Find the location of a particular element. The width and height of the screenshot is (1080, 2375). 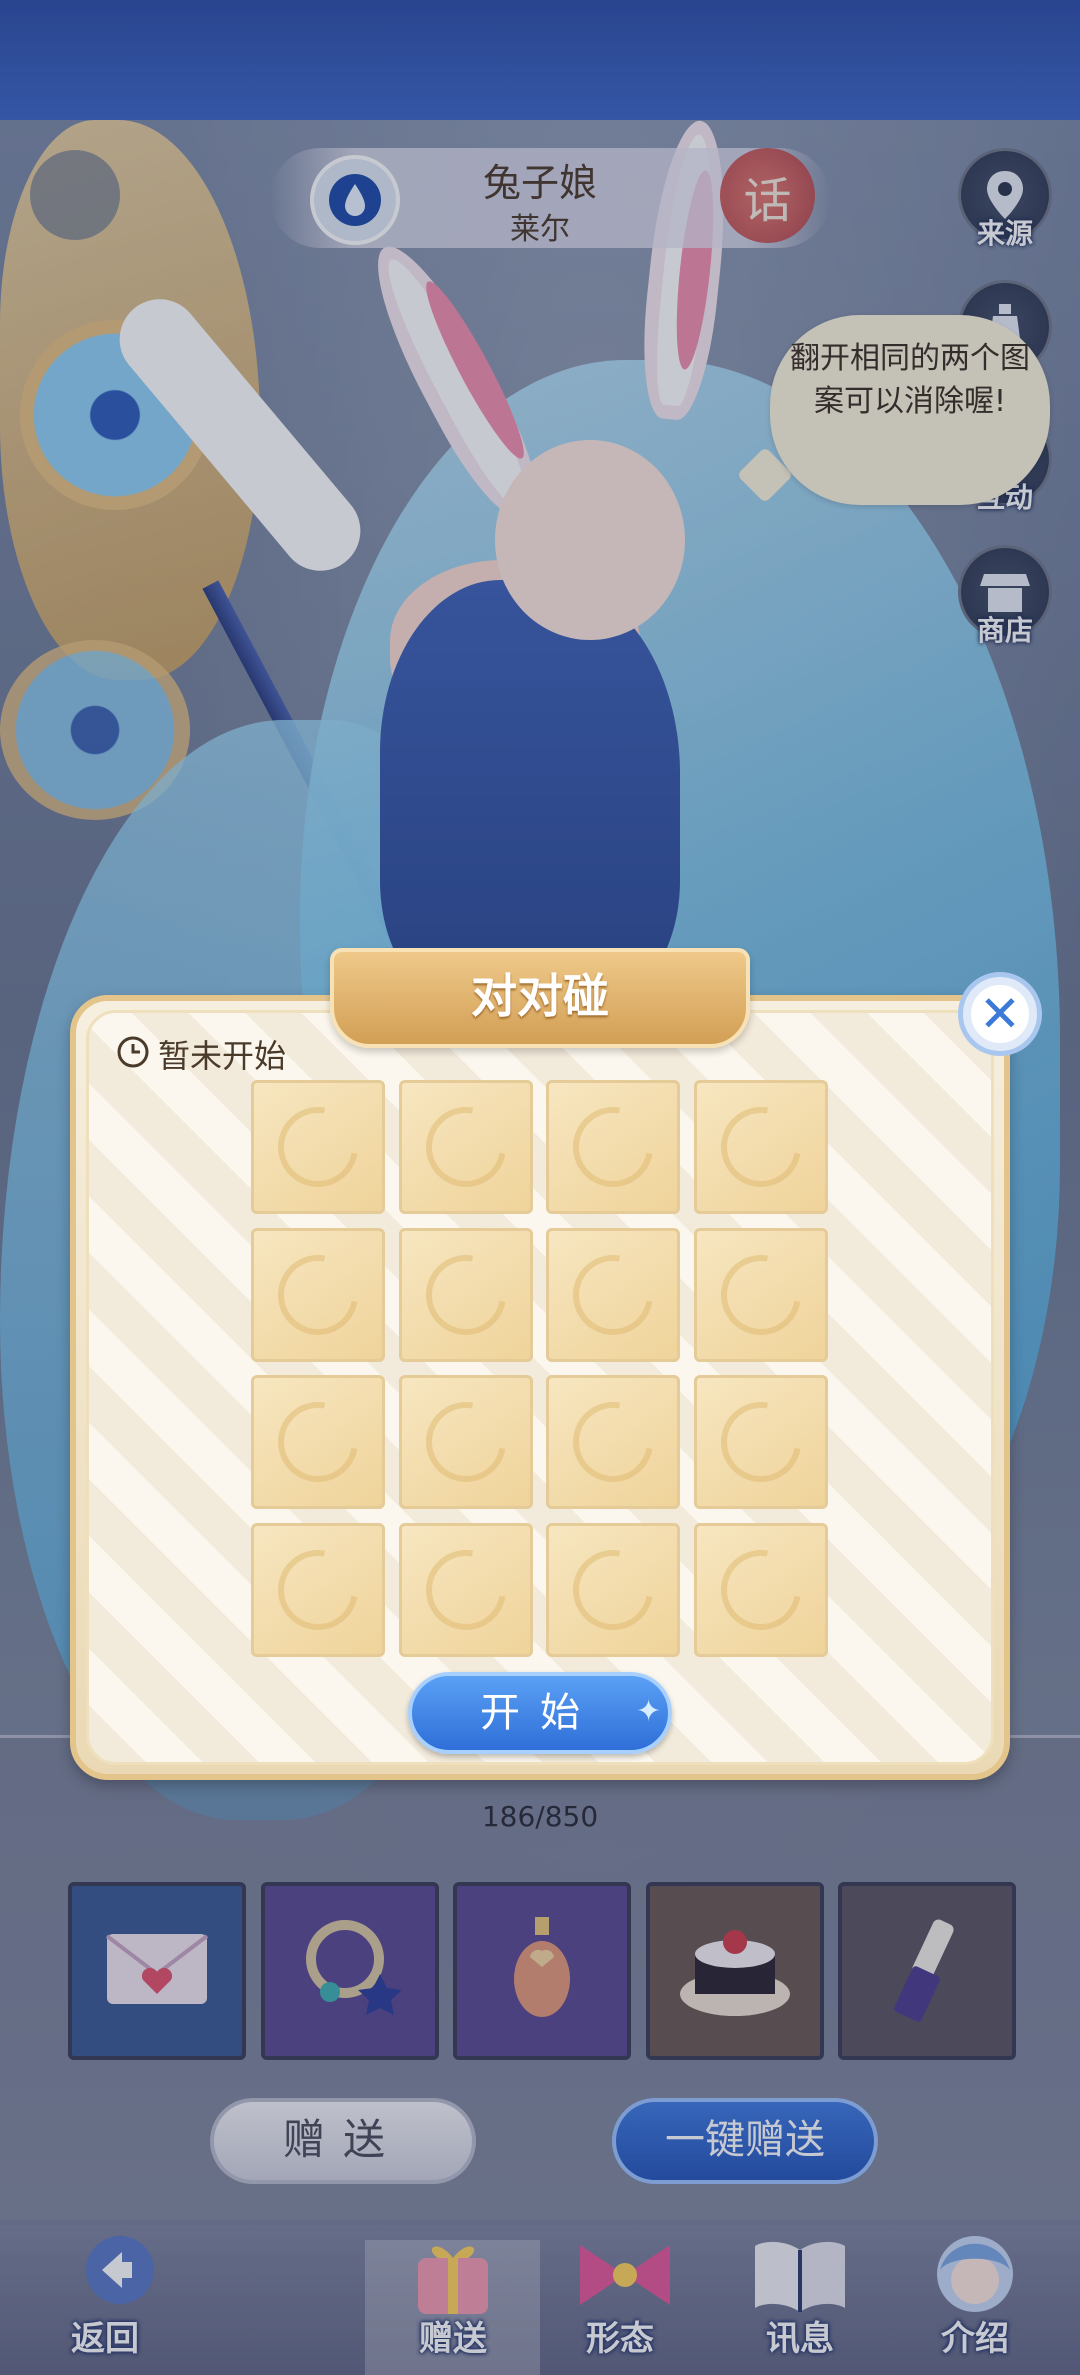

status-label: 暂未开始 is located at coordinates (222, 1056).